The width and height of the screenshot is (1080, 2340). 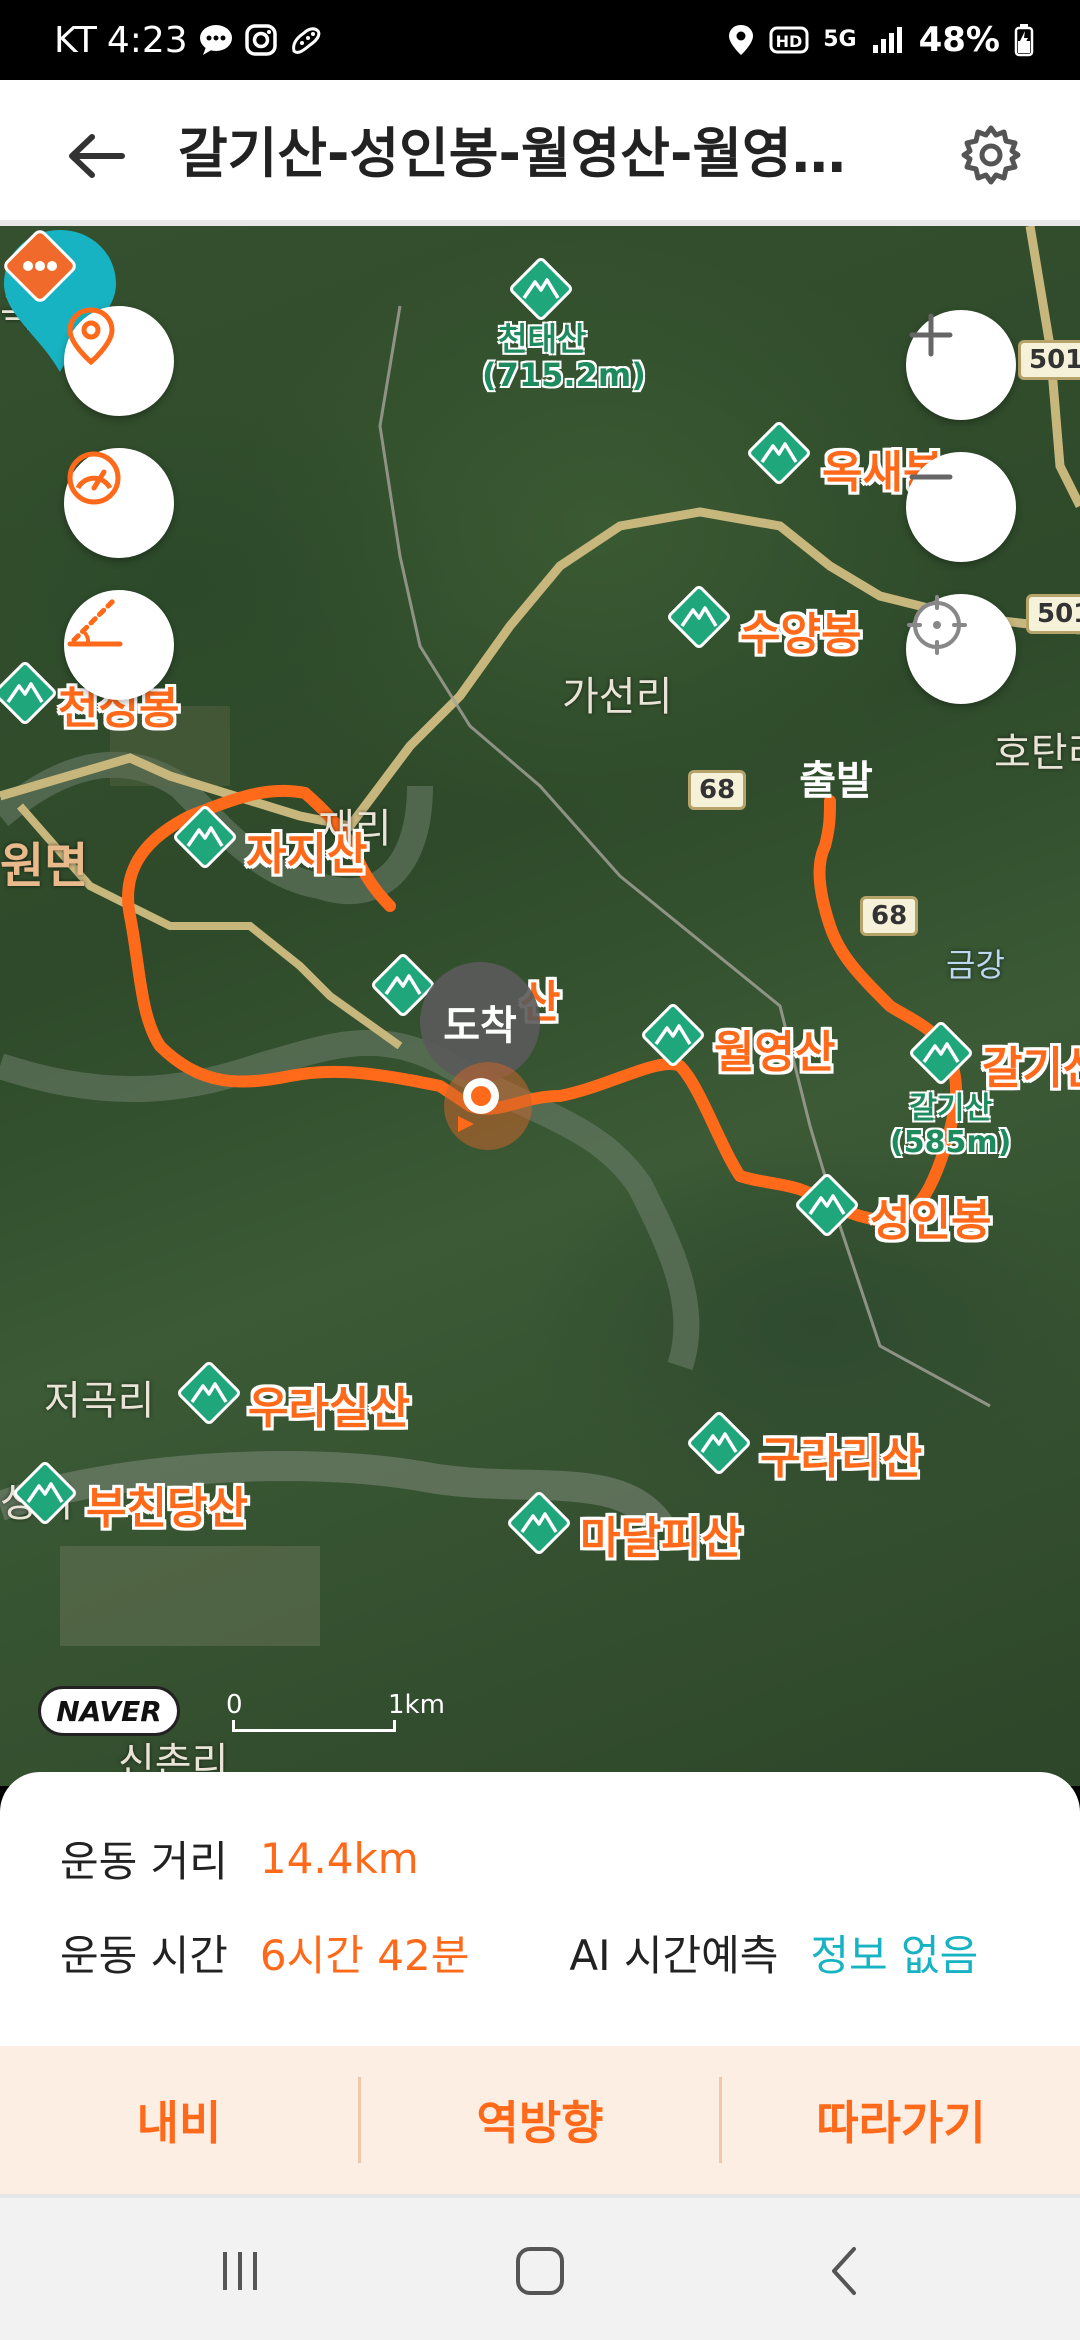 I want to click on my-location-button, so click(x=961, y=649).